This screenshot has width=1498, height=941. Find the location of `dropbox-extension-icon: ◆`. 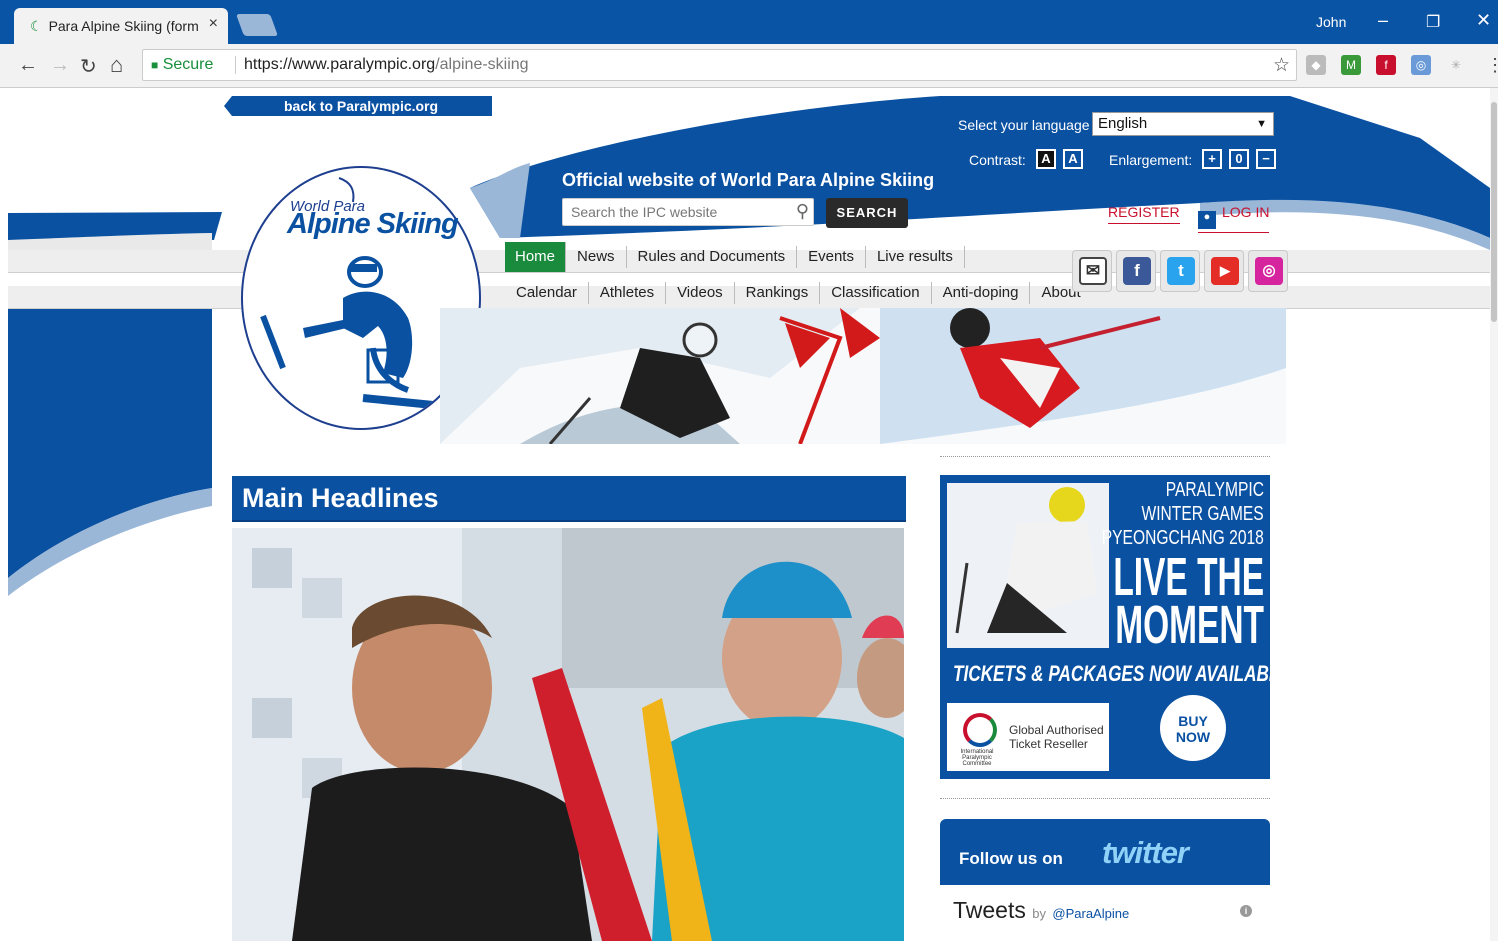

dropbox-extension-icon: ◆ is located at coordinates (1316, 65).